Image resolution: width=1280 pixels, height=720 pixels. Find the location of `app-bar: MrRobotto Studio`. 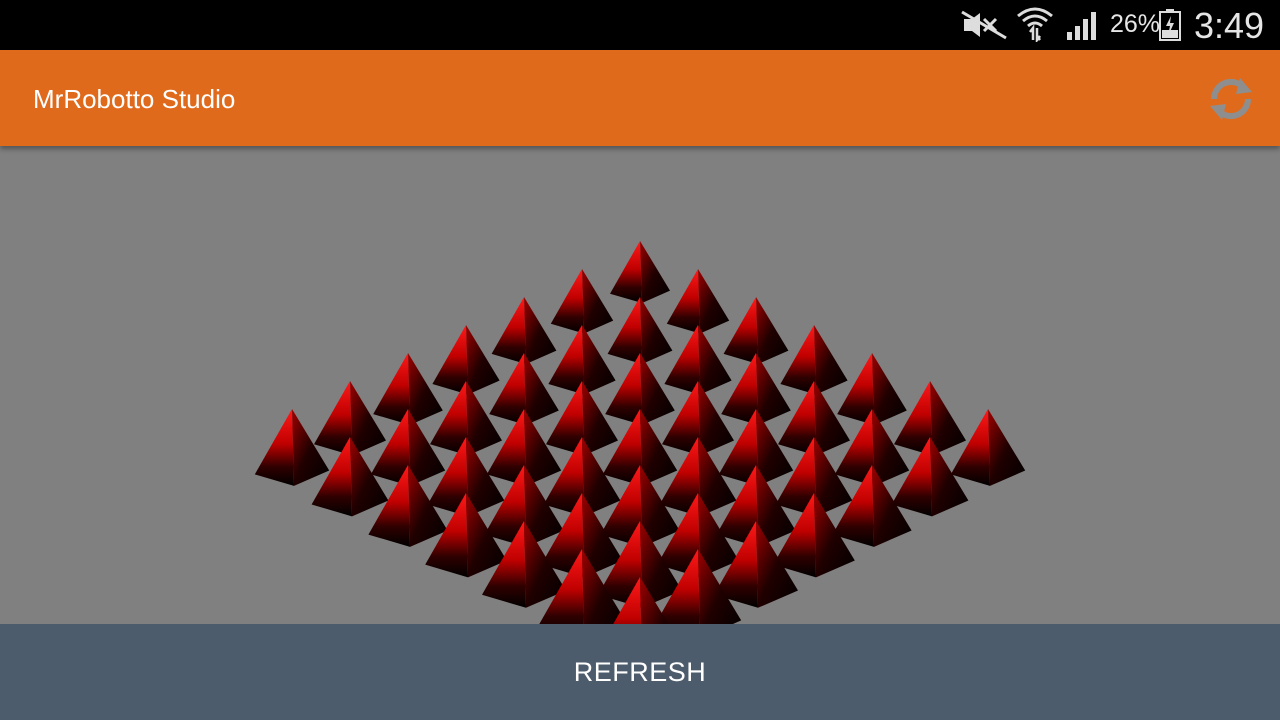

app-bar: MrRobotto Studio is located at coordinates (640, 98).